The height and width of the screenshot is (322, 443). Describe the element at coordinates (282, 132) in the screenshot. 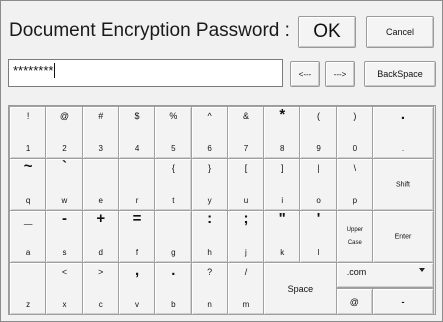

I see `key-0-7: * 8` at that location.